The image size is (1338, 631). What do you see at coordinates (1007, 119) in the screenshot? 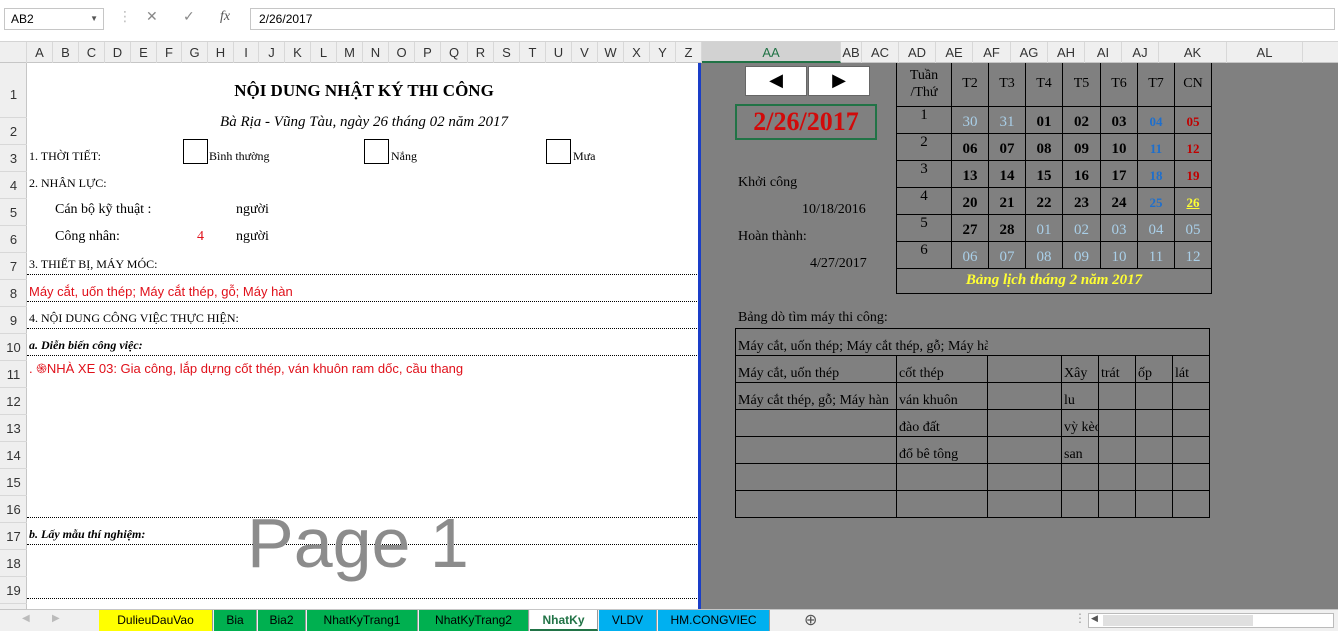
I see `calendar-day-cell: 31` at bounding box center [1007, 119].